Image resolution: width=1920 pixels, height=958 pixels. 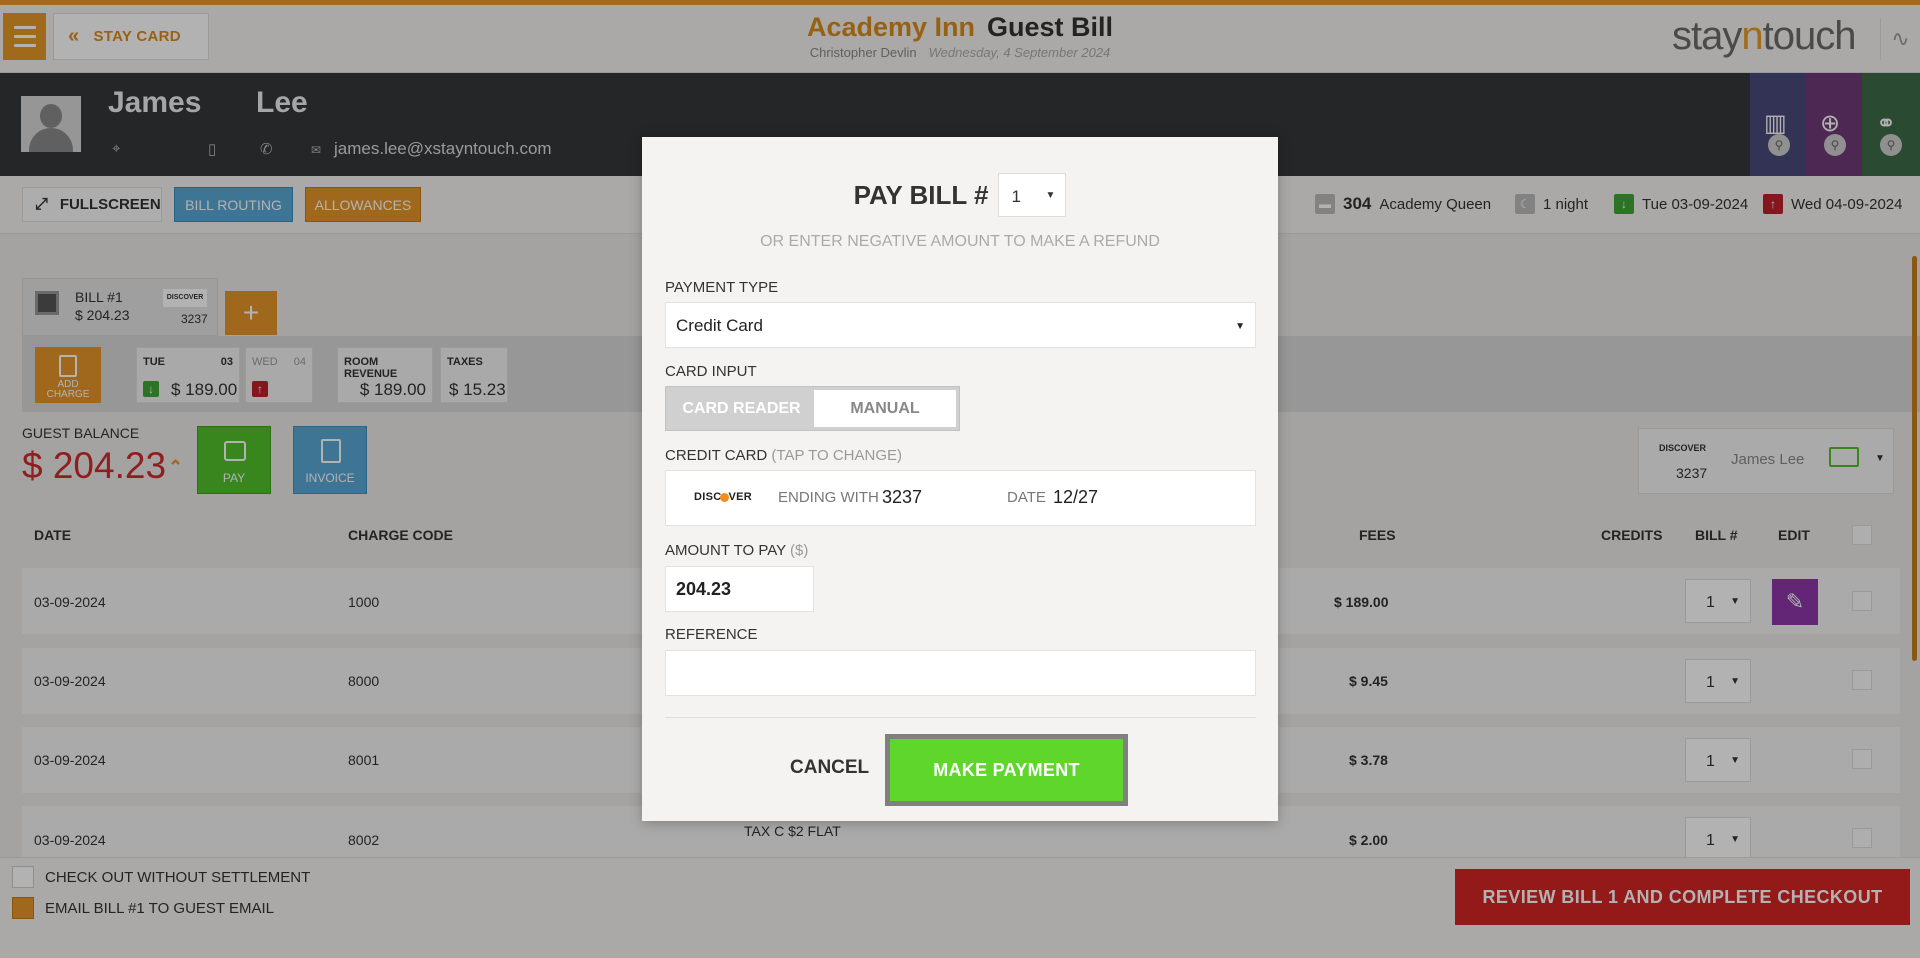 I want to click on make-payment-button: MAKE PAYMENT, so click(x=1006, y=770).